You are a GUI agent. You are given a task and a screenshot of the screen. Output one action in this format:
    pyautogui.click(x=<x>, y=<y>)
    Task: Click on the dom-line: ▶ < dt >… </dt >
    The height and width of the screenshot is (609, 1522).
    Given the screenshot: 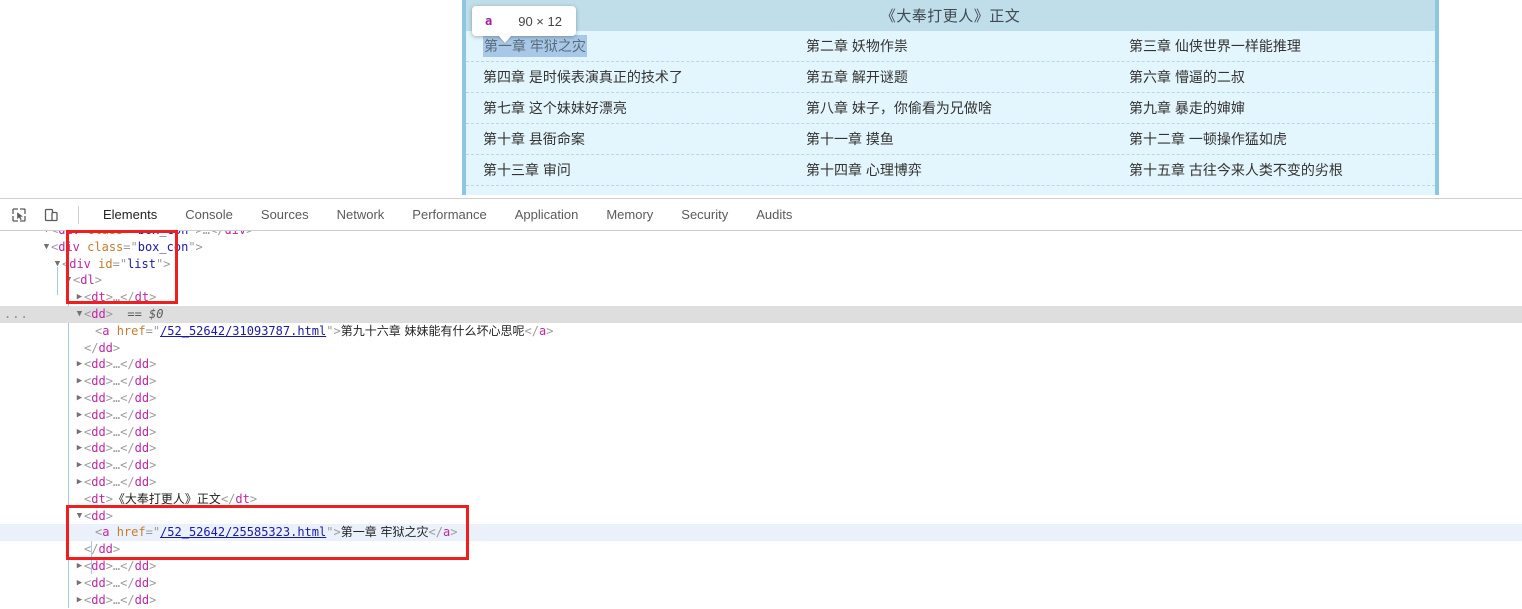 What is the action you would take?
    pyautogui.click(x=761, y=297)
    